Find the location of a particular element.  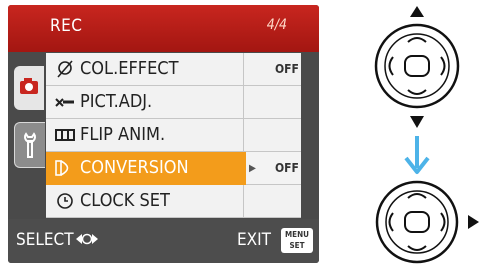

menu-header: REC 4/4 is located at coordinates (163, 28).